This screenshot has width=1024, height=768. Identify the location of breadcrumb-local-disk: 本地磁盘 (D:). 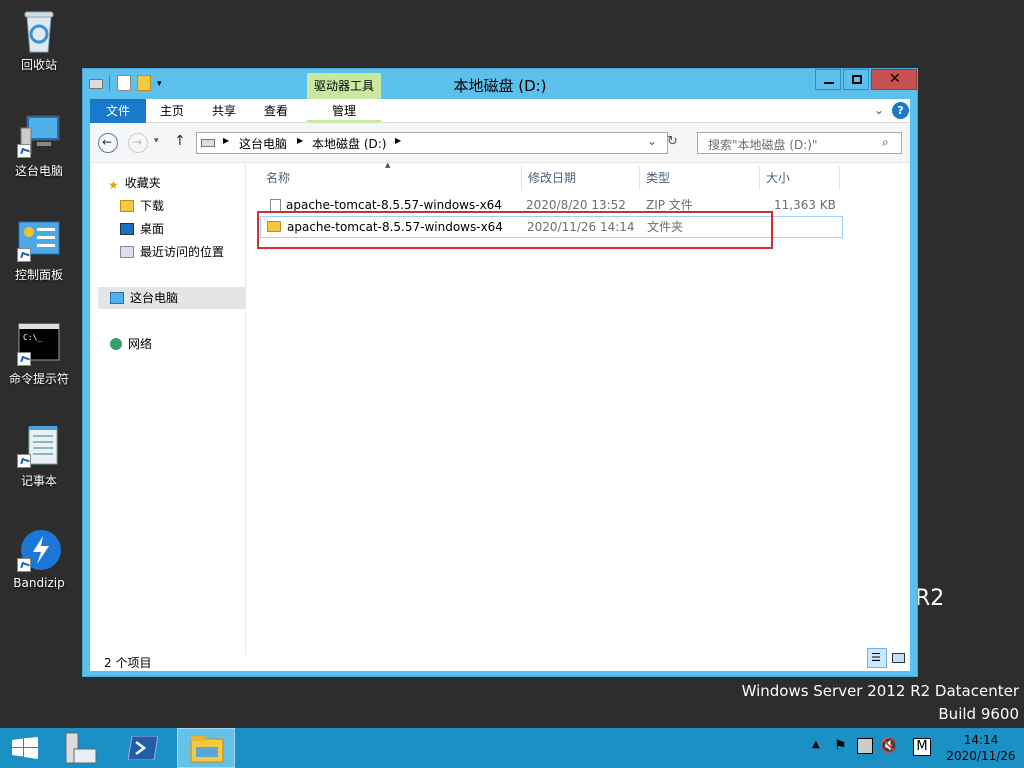
(349, 143).